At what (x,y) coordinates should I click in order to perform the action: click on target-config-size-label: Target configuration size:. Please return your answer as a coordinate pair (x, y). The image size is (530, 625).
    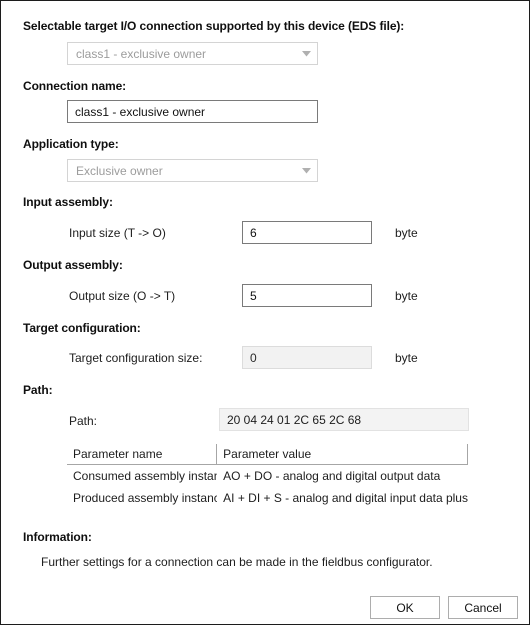
    Looking at the image, I should click on (136, 358).